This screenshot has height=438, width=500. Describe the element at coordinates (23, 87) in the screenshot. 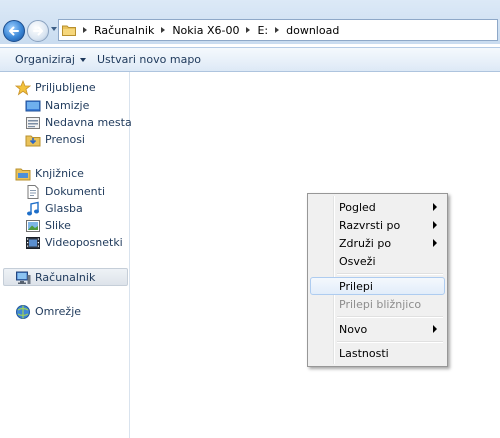

I see `star-icon` at that location.